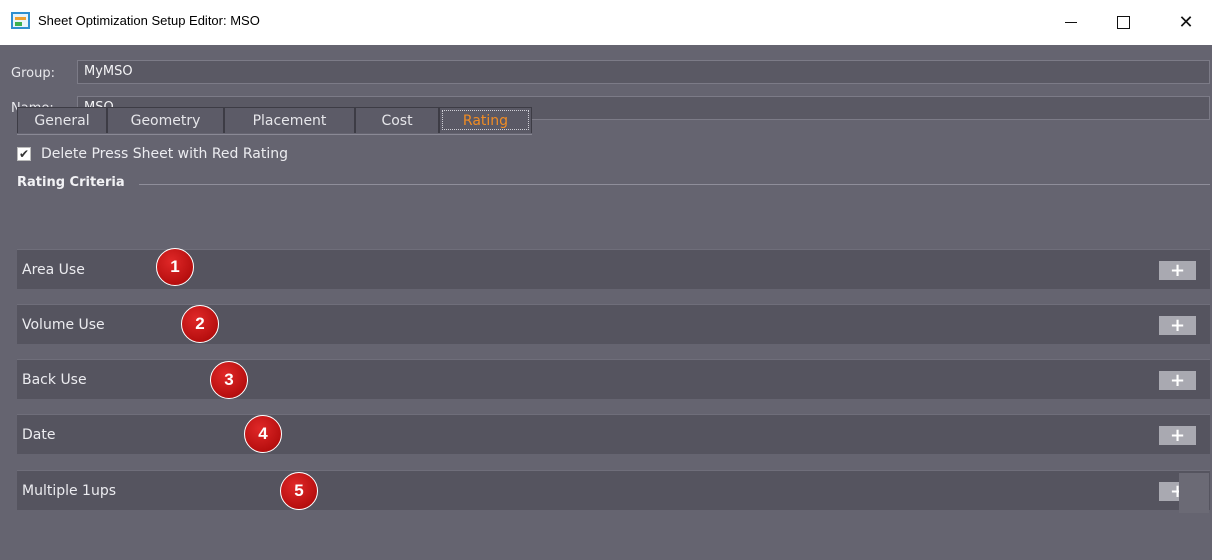 The image size is (1212, 560). I want to click on app-icon, so click(20, 20).